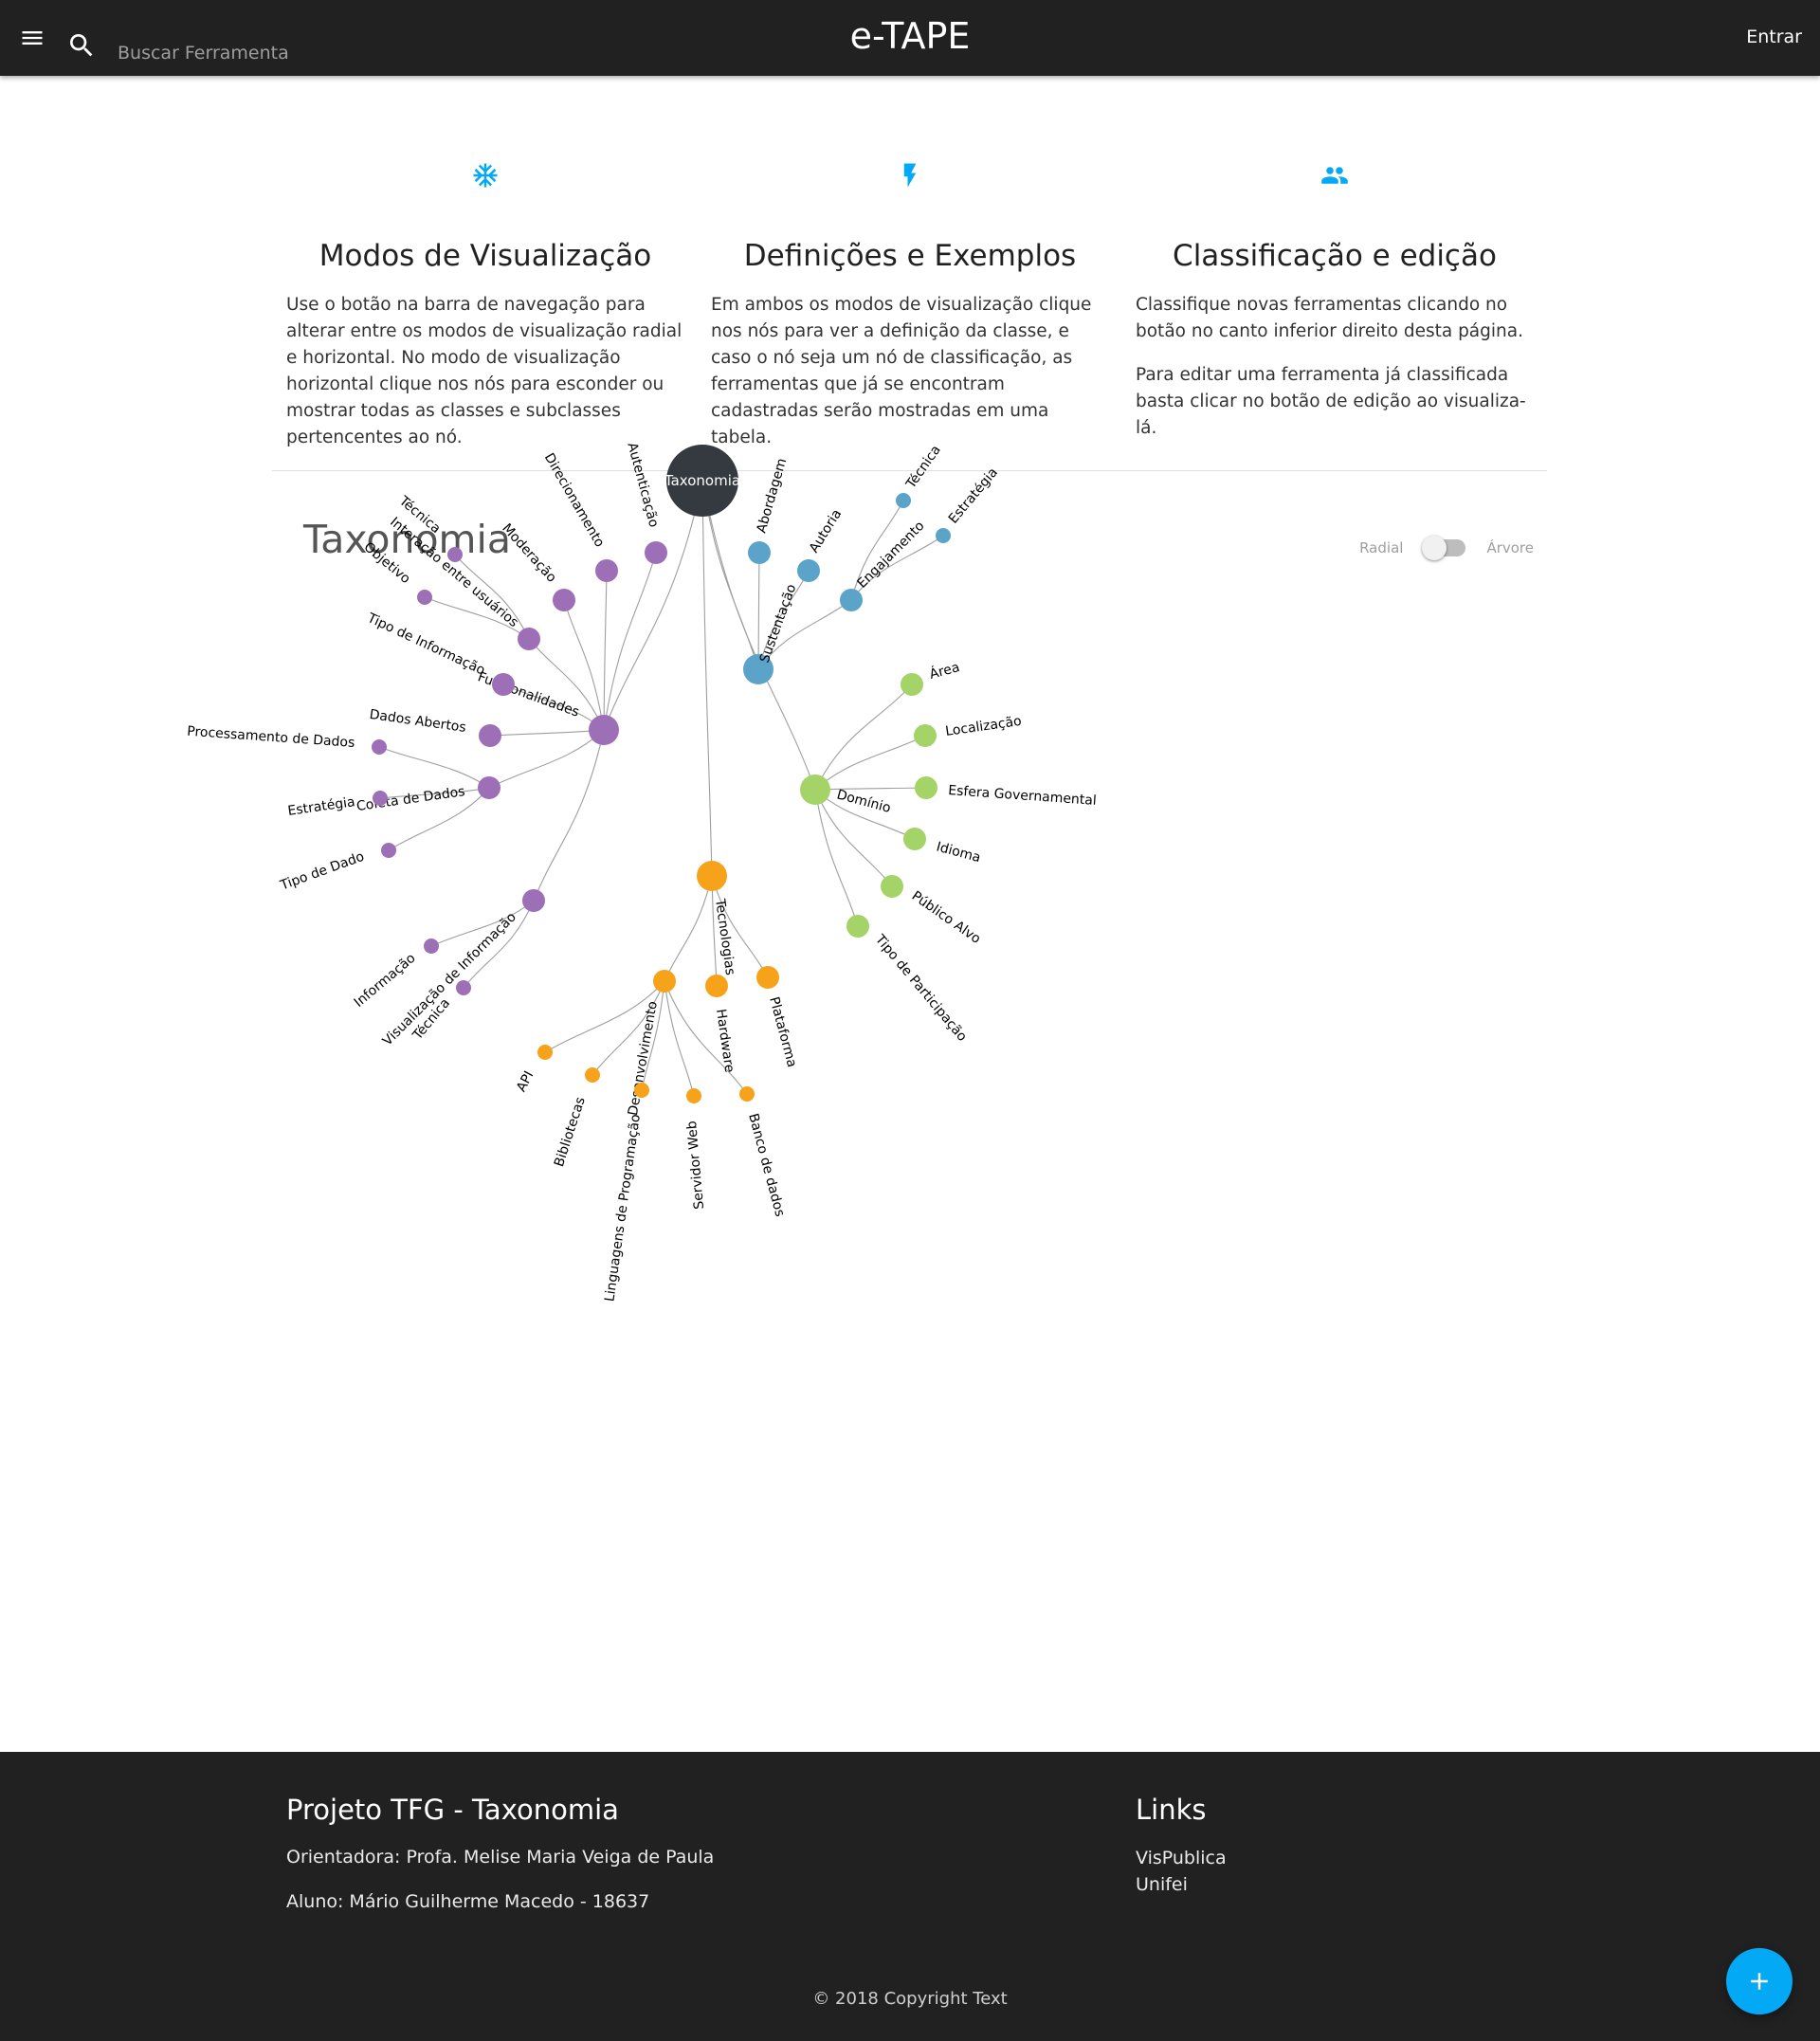 The image size is (1820, 2041). What do you see at coordinates (623, 1208) in the screenshot?
I see `node-label: Linguagens de Programação` at bounding box center [623, 1208].